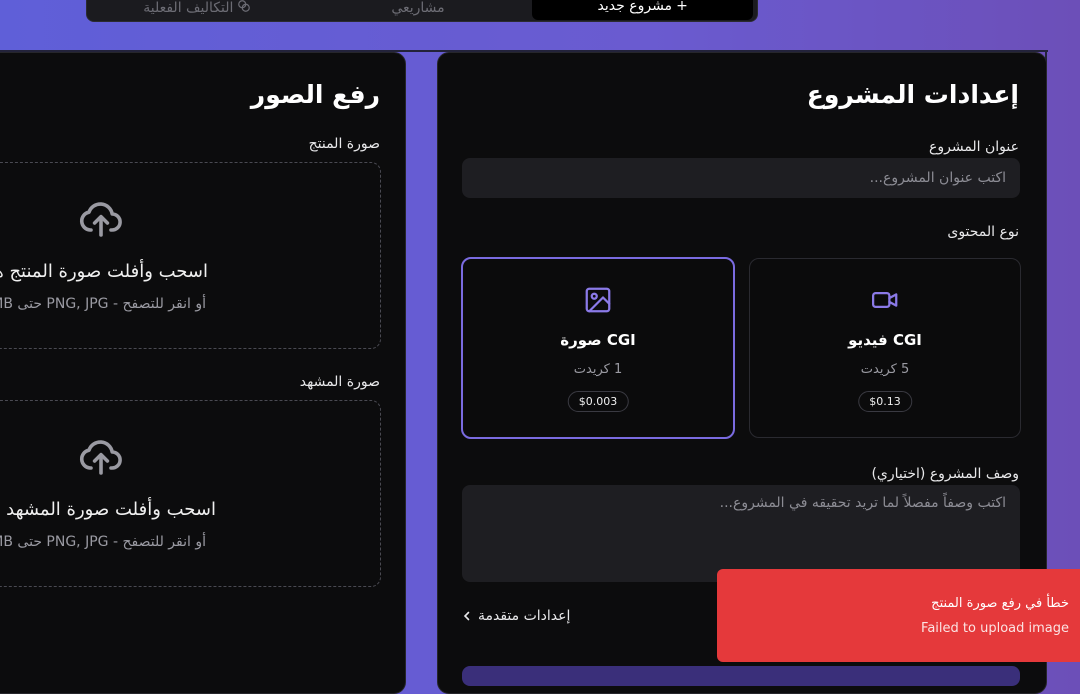 This screenshot has width=1080, height=694. Describe the element at coordinates (339, 382) in the screenshot. I see `scene-image-label: صورة المشهد` at that location.